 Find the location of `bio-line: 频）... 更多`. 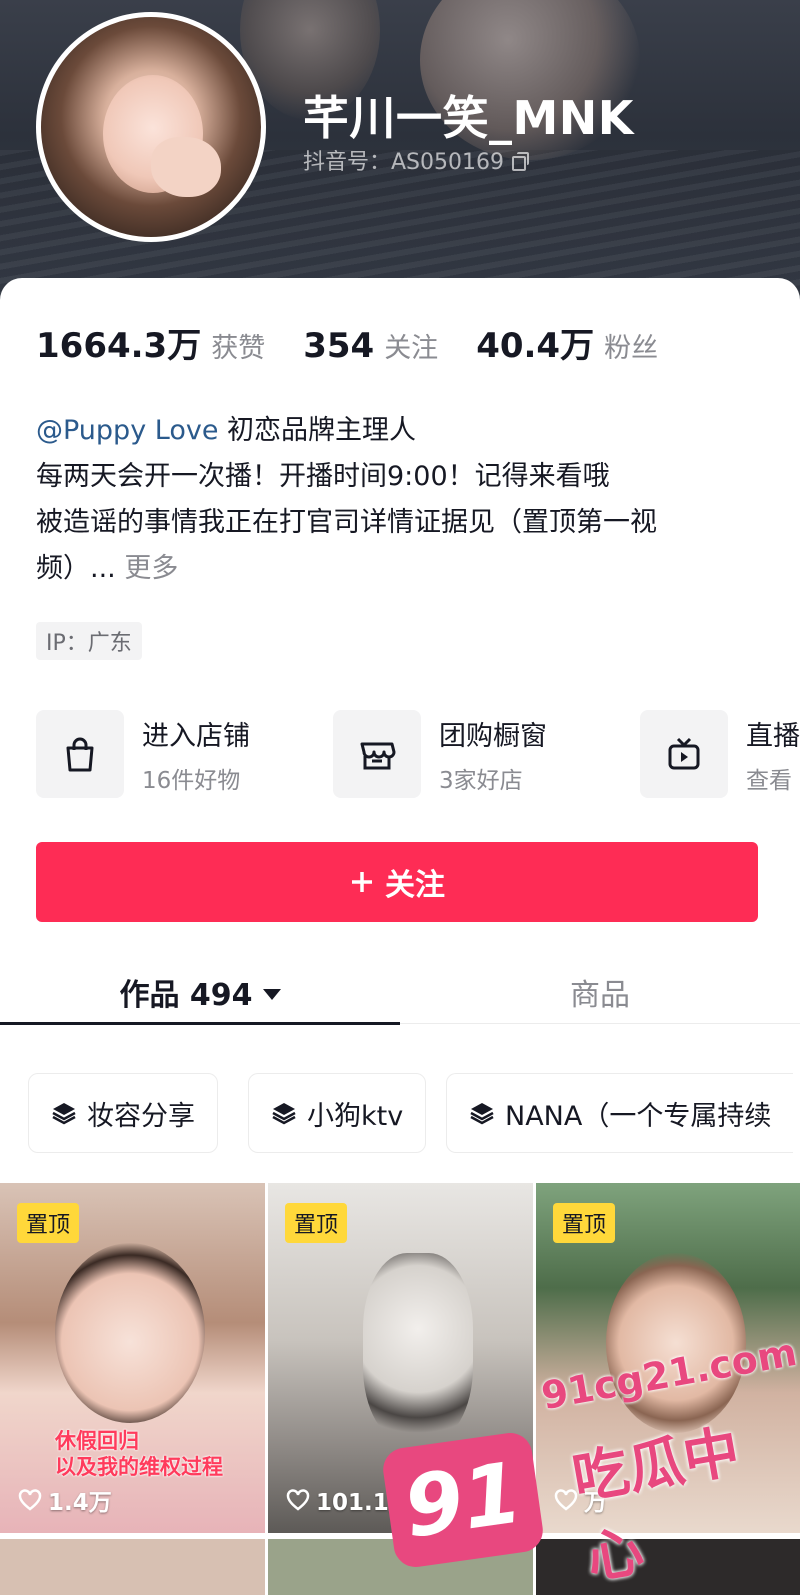

bio-line: 频）... 更多 is located at coordinates (406, 569).